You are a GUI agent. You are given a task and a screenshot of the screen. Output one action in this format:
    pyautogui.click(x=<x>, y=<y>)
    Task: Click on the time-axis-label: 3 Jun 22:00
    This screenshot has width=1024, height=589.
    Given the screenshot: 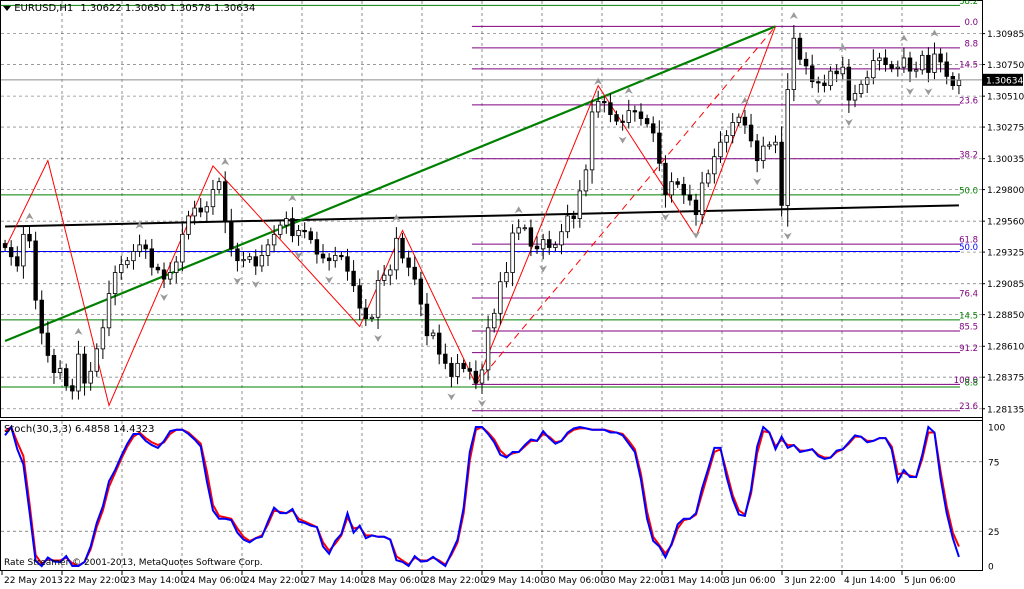 What is the action you would take?
    pyautogui.click(x=810, y=581)
    